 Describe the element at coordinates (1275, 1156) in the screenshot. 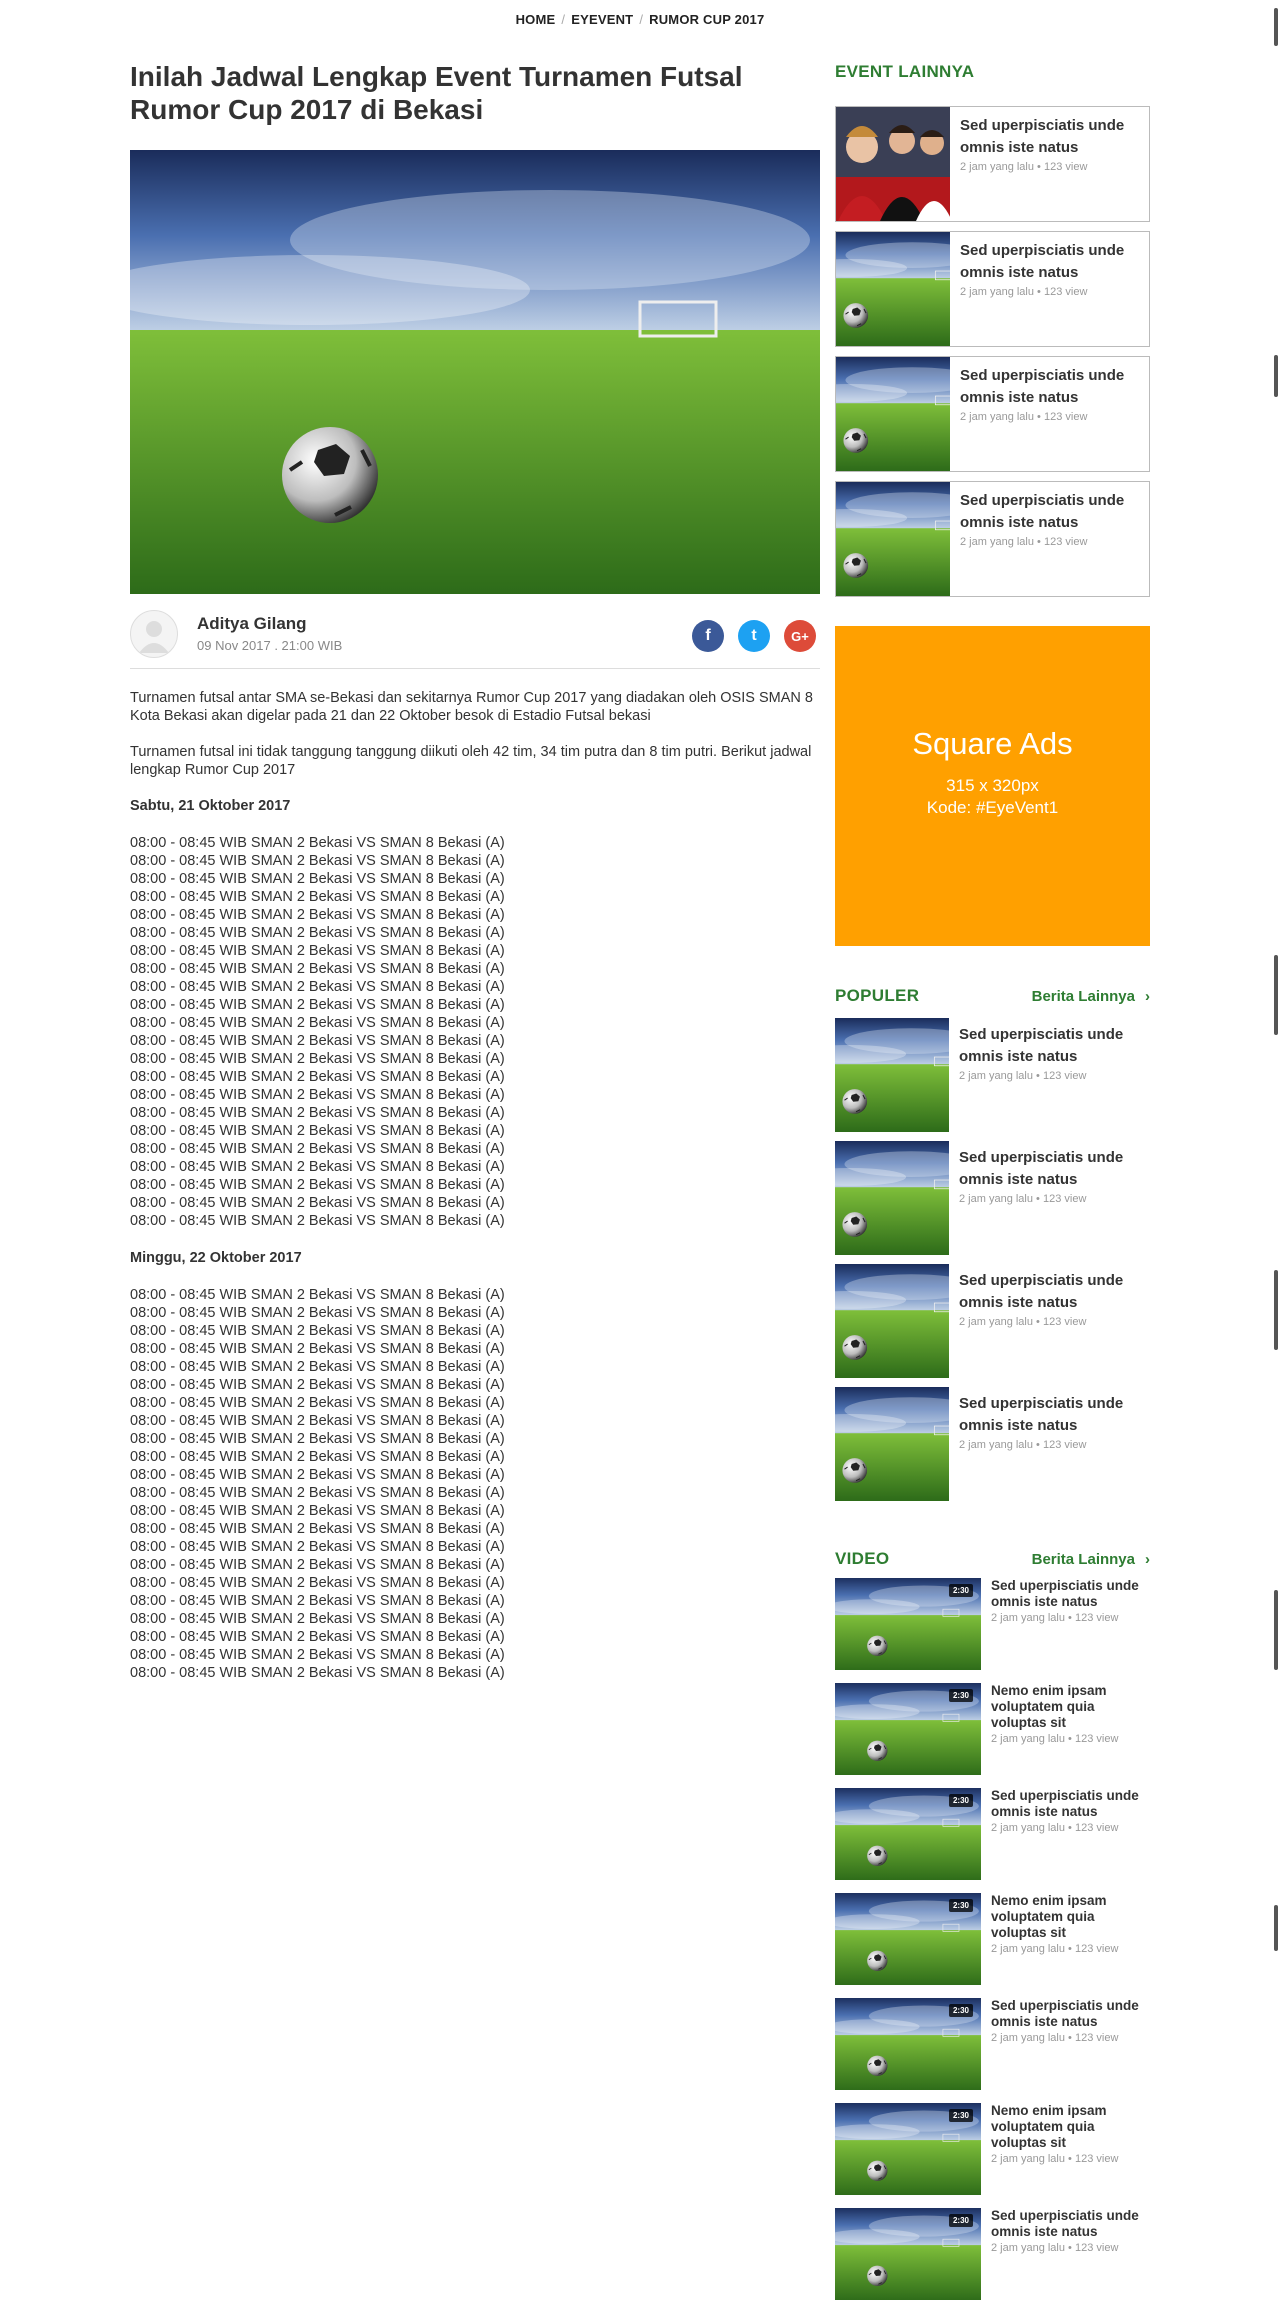

I see `scrollbar` at that location.